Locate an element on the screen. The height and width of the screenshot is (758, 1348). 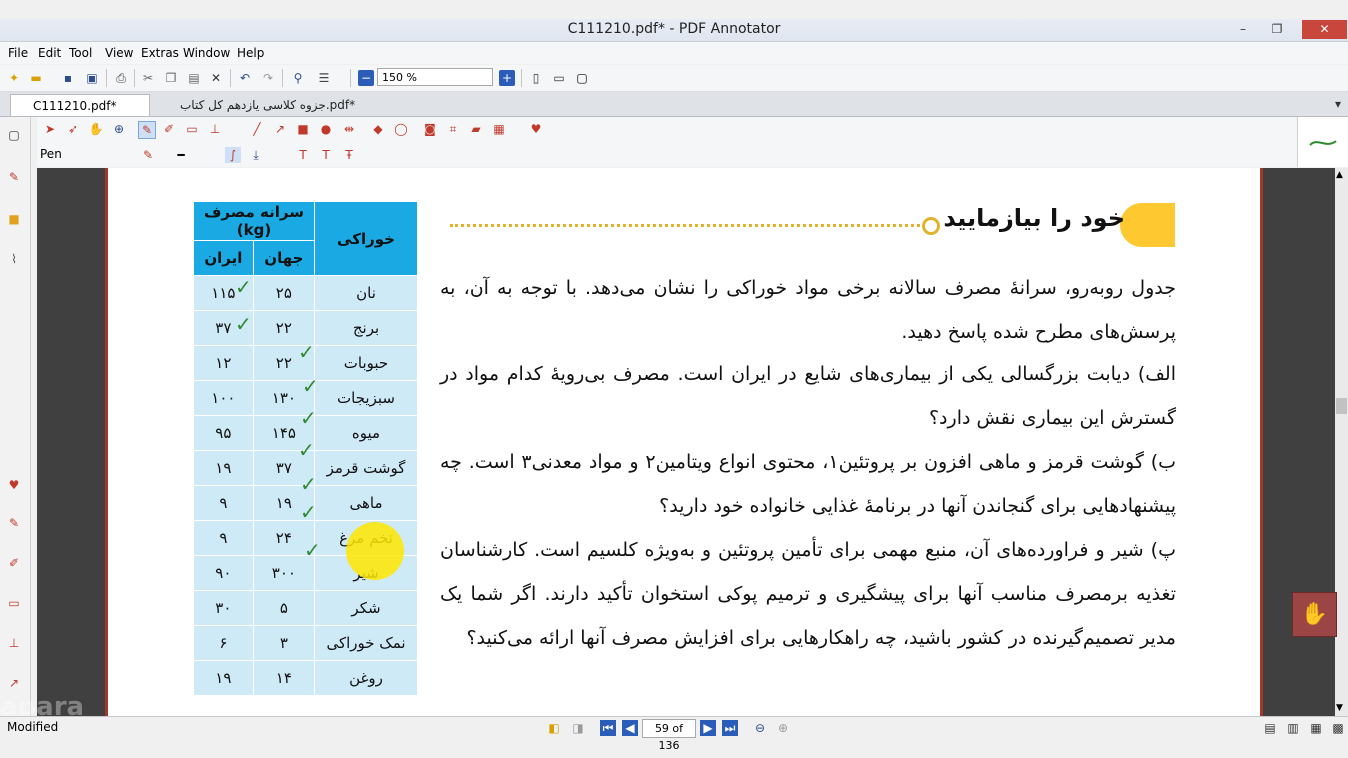
facing-view-icon: ▦ is located at coordinates (1316, 728).